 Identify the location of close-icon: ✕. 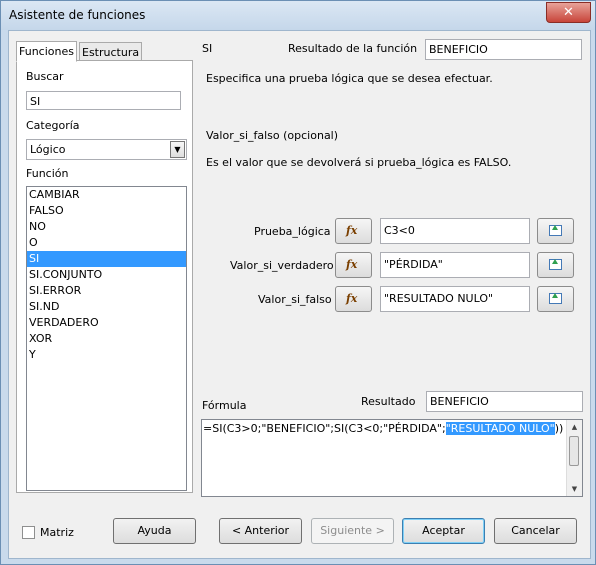
(568, 12).